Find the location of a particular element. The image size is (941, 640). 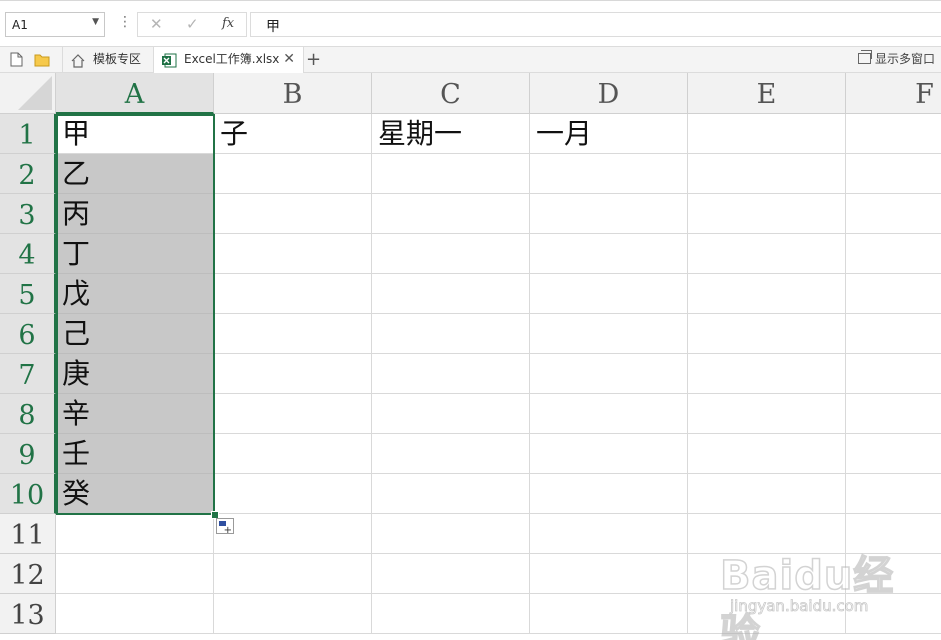

row-header-13: 13 is located at coordinates (28, 614).